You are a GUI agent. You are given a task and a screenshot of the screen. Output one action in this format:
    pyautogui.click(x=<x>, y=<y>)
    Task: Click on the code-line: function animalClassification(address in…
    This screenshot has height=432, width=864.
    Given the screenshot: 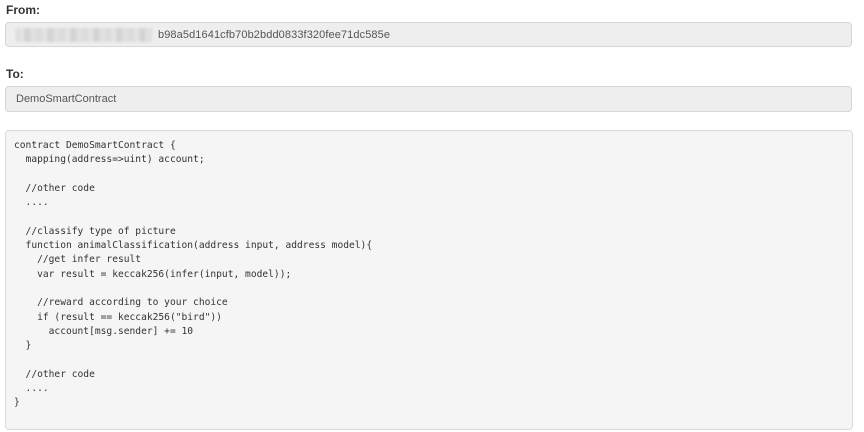 What is the action you would take?
    pyautogui.click(x=193, y=246)
    